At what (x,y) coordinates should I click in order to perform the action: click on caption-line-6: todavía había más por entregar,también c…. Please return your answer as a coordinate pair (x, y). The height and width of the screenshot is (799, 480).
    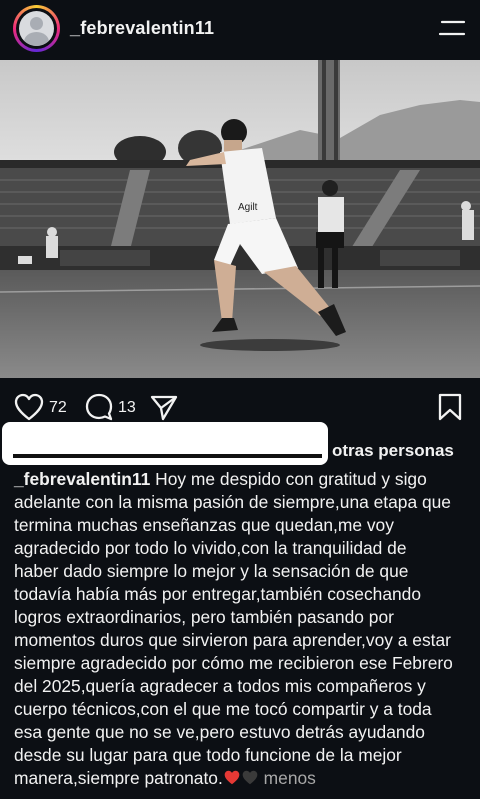
    Looking at the image, I should click on (218, 594).